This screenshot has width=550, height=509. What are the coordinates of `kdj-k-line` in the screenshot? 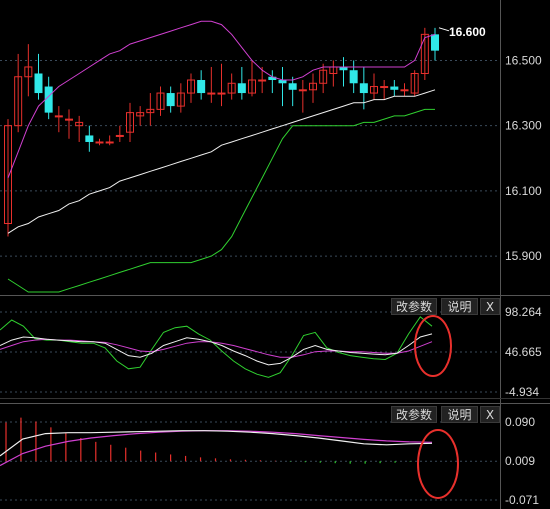 It's located at (216, 349).